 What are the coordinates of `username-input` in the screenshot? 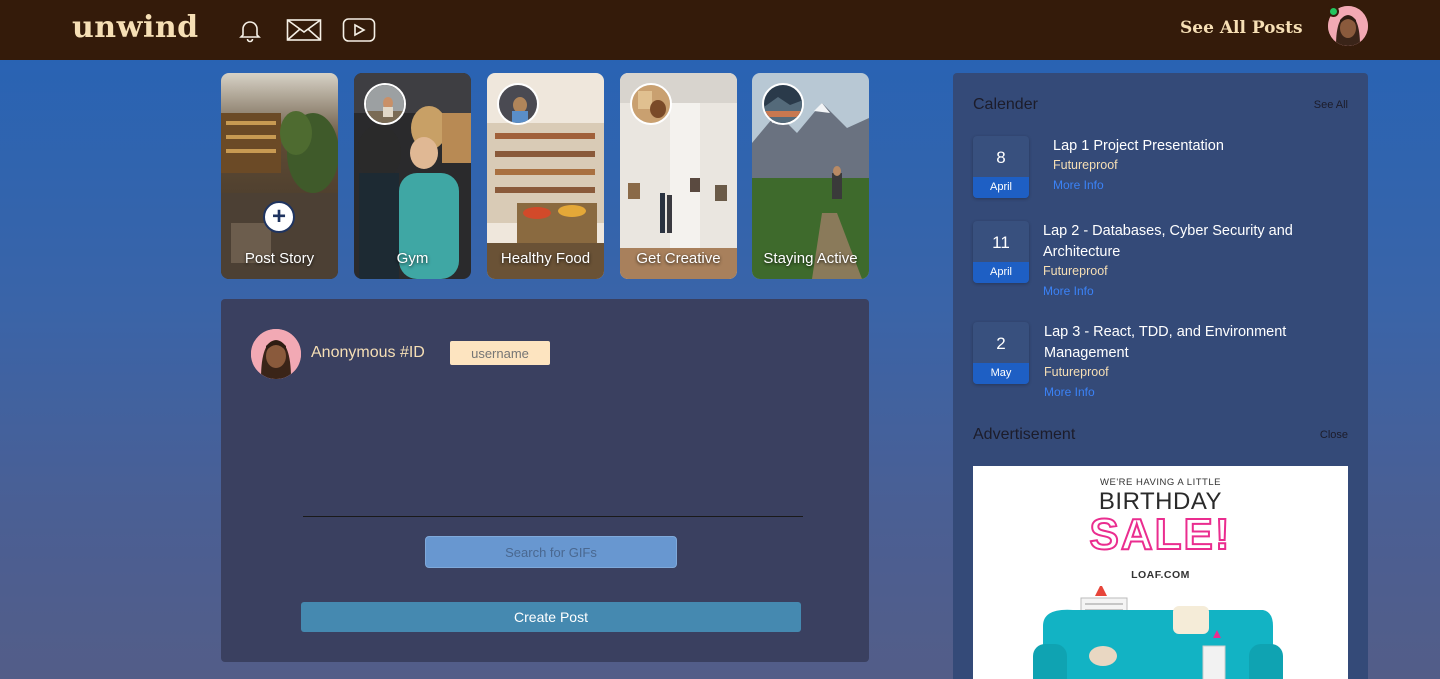 It's located at (500, 353).